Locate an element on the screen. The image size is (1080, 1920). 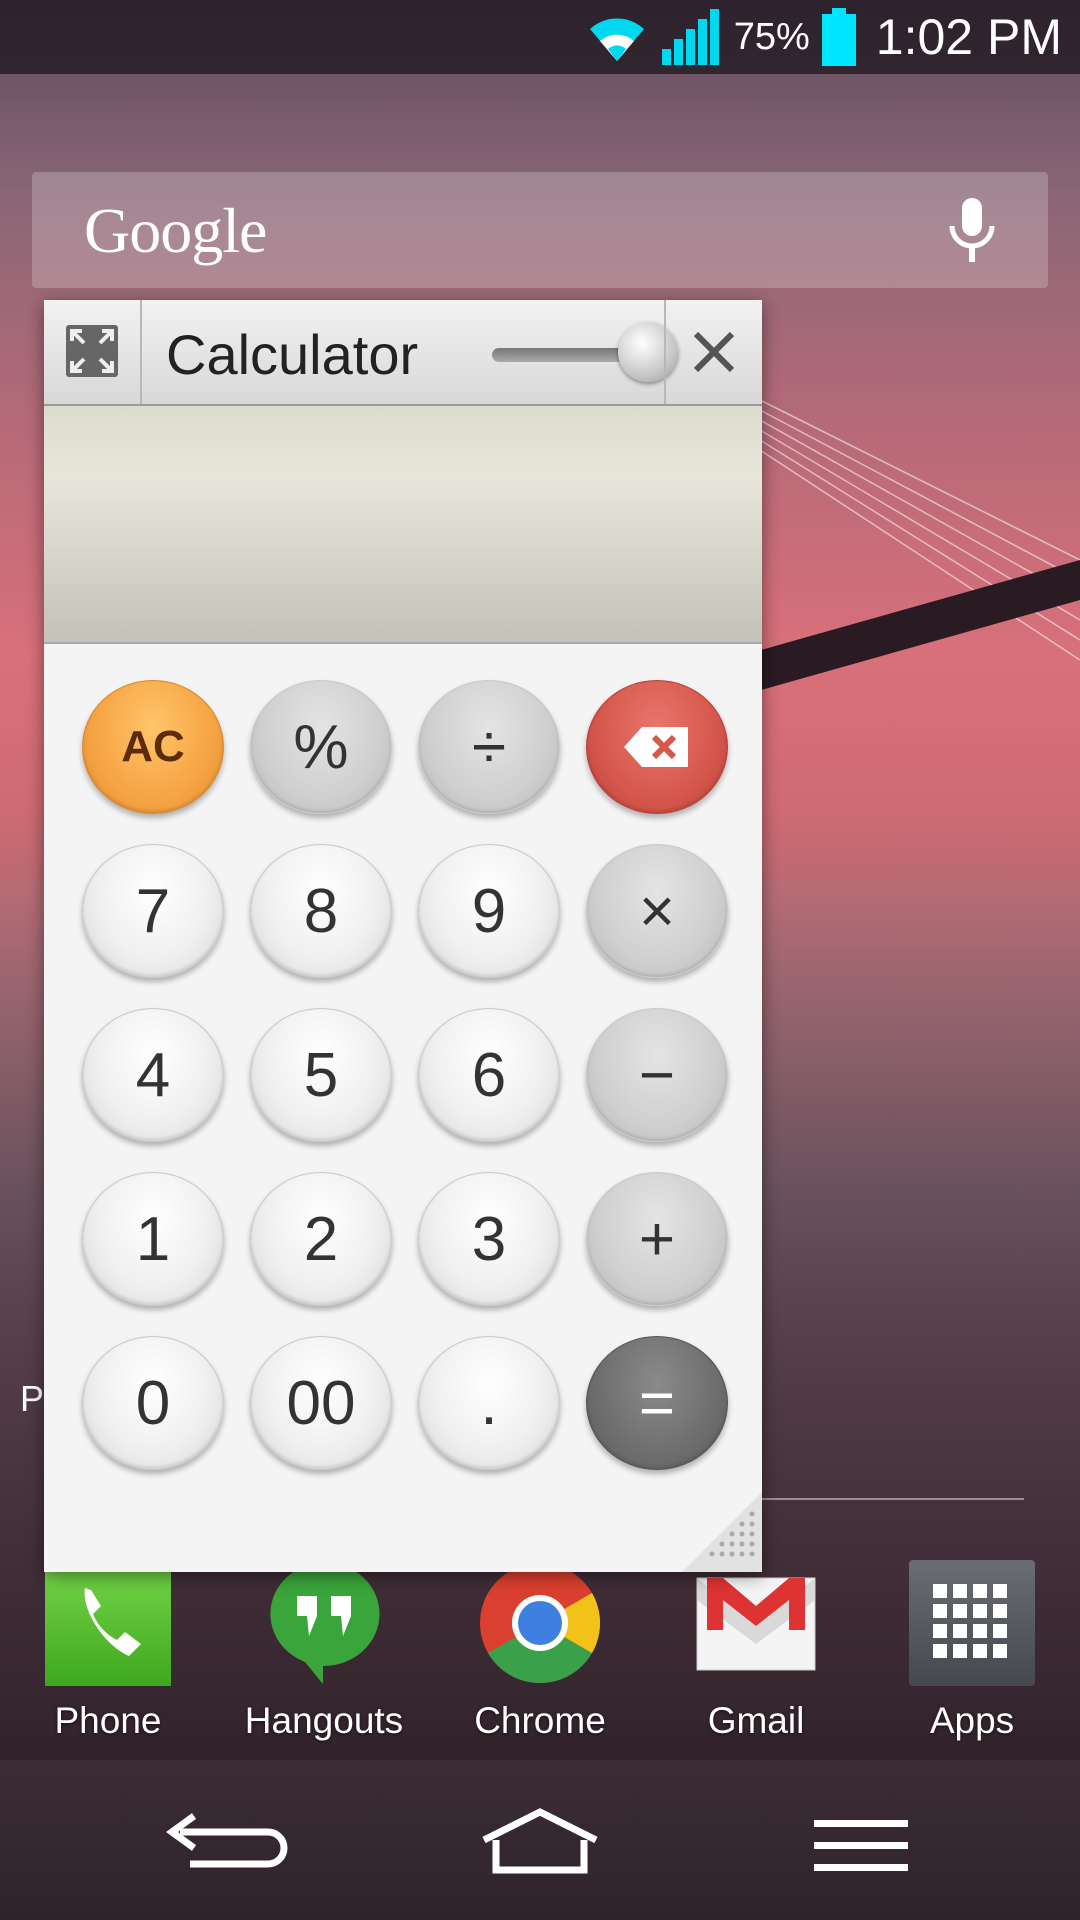
maximize-icon is located at coordinates (92, 351).